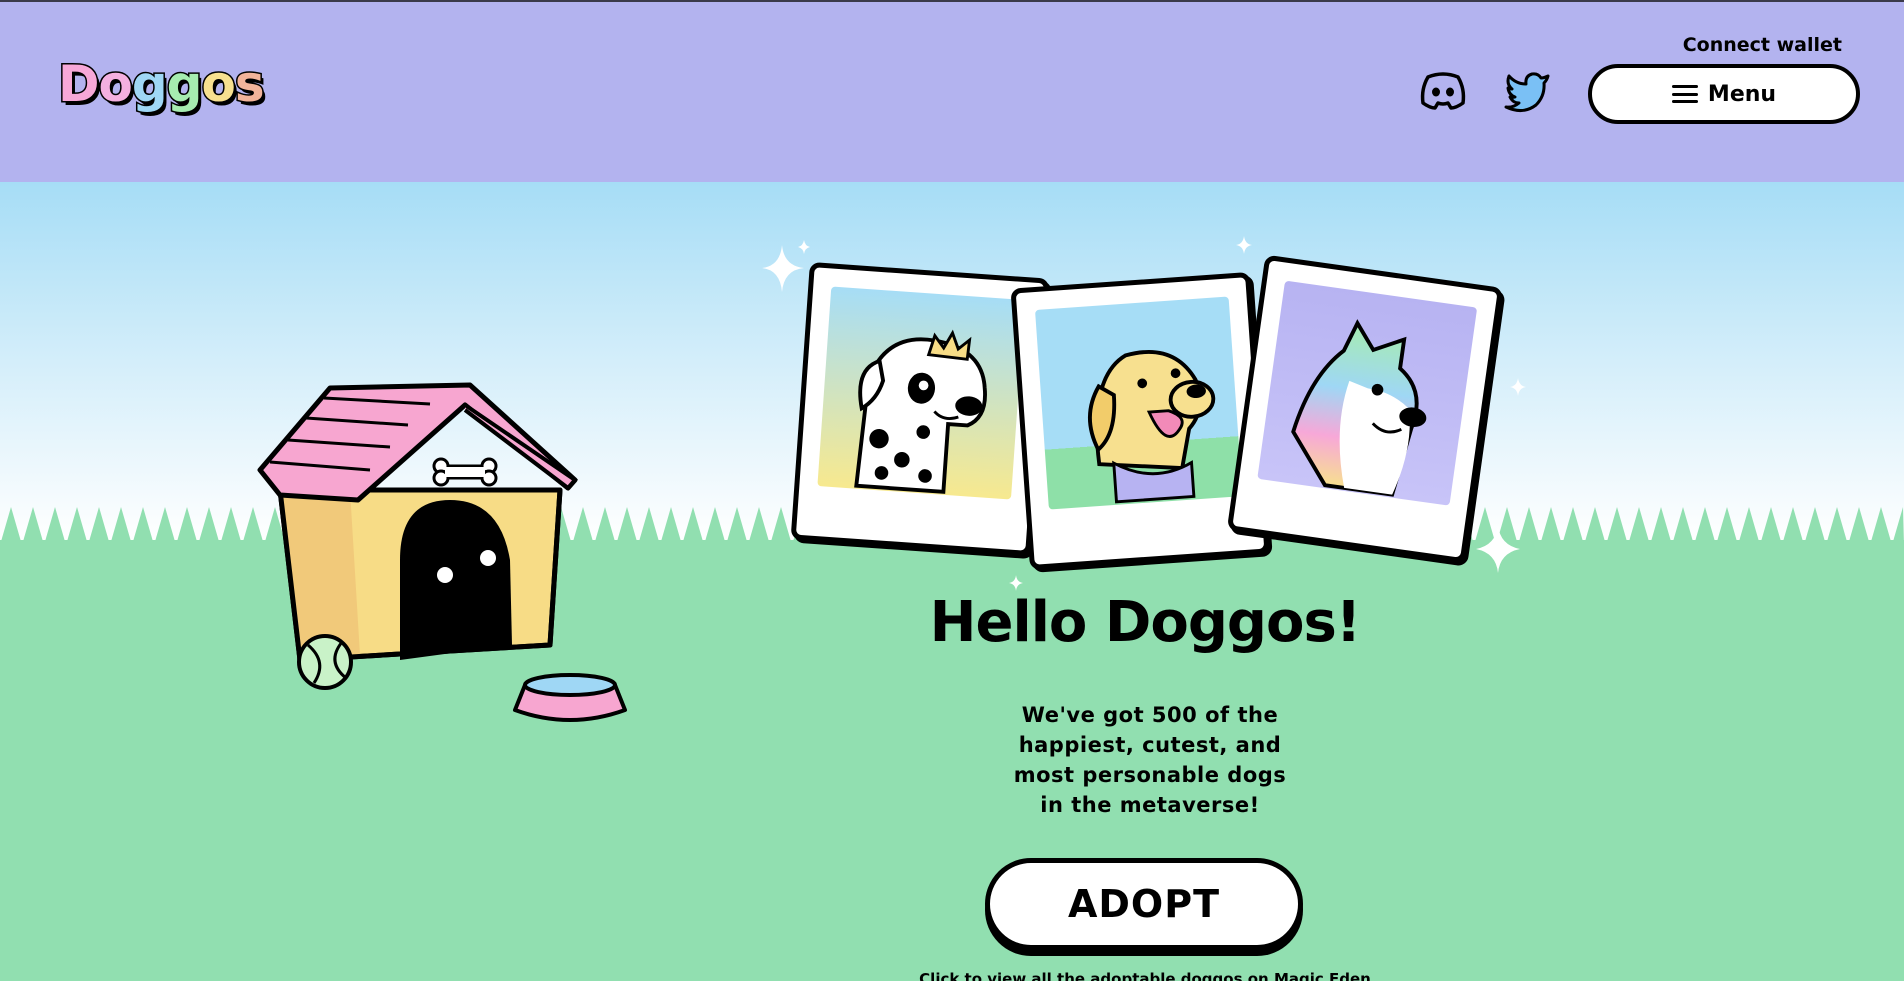 Image resolution: width=1904 pixels, height=981 pixels. I want to click on connect-wallet-button: Connect wallet, so click(1762, 45).